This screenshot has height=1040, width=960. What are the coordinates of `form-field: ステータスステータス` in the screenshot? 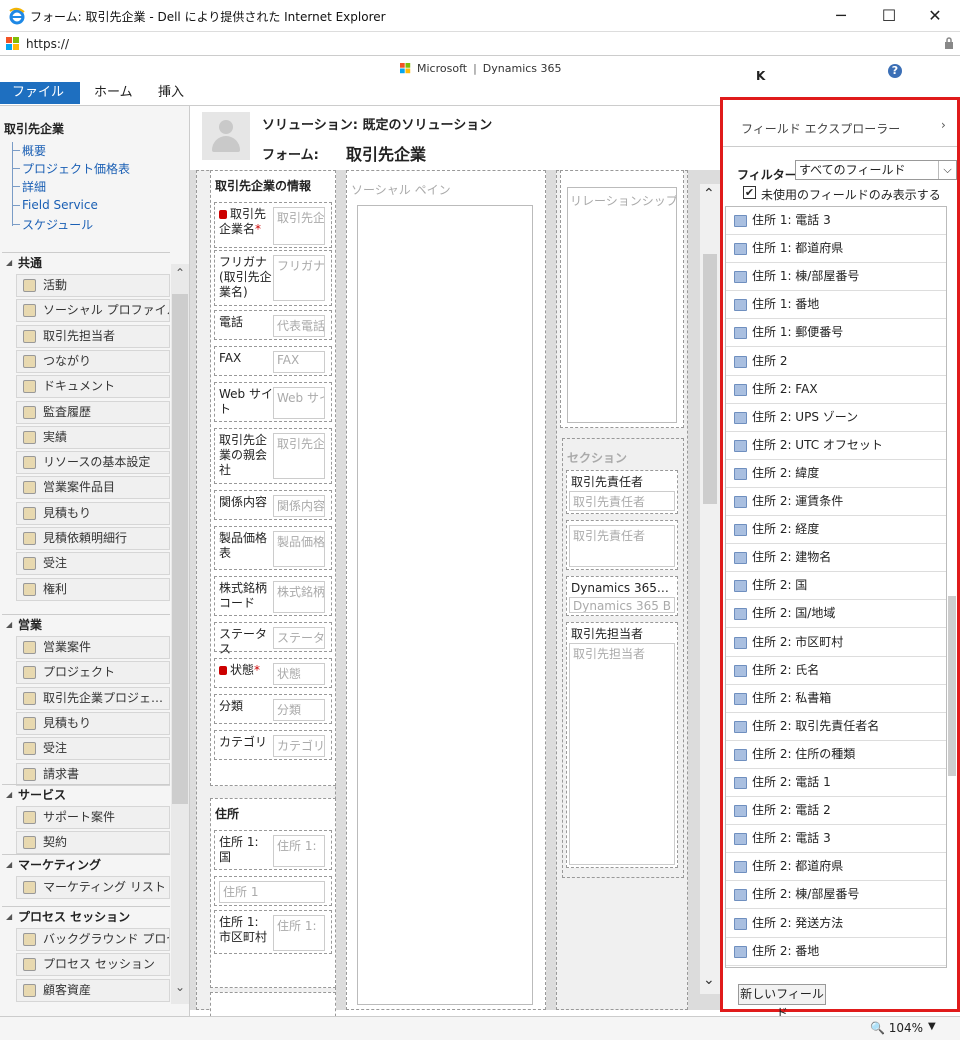 It's located at (273, 639).